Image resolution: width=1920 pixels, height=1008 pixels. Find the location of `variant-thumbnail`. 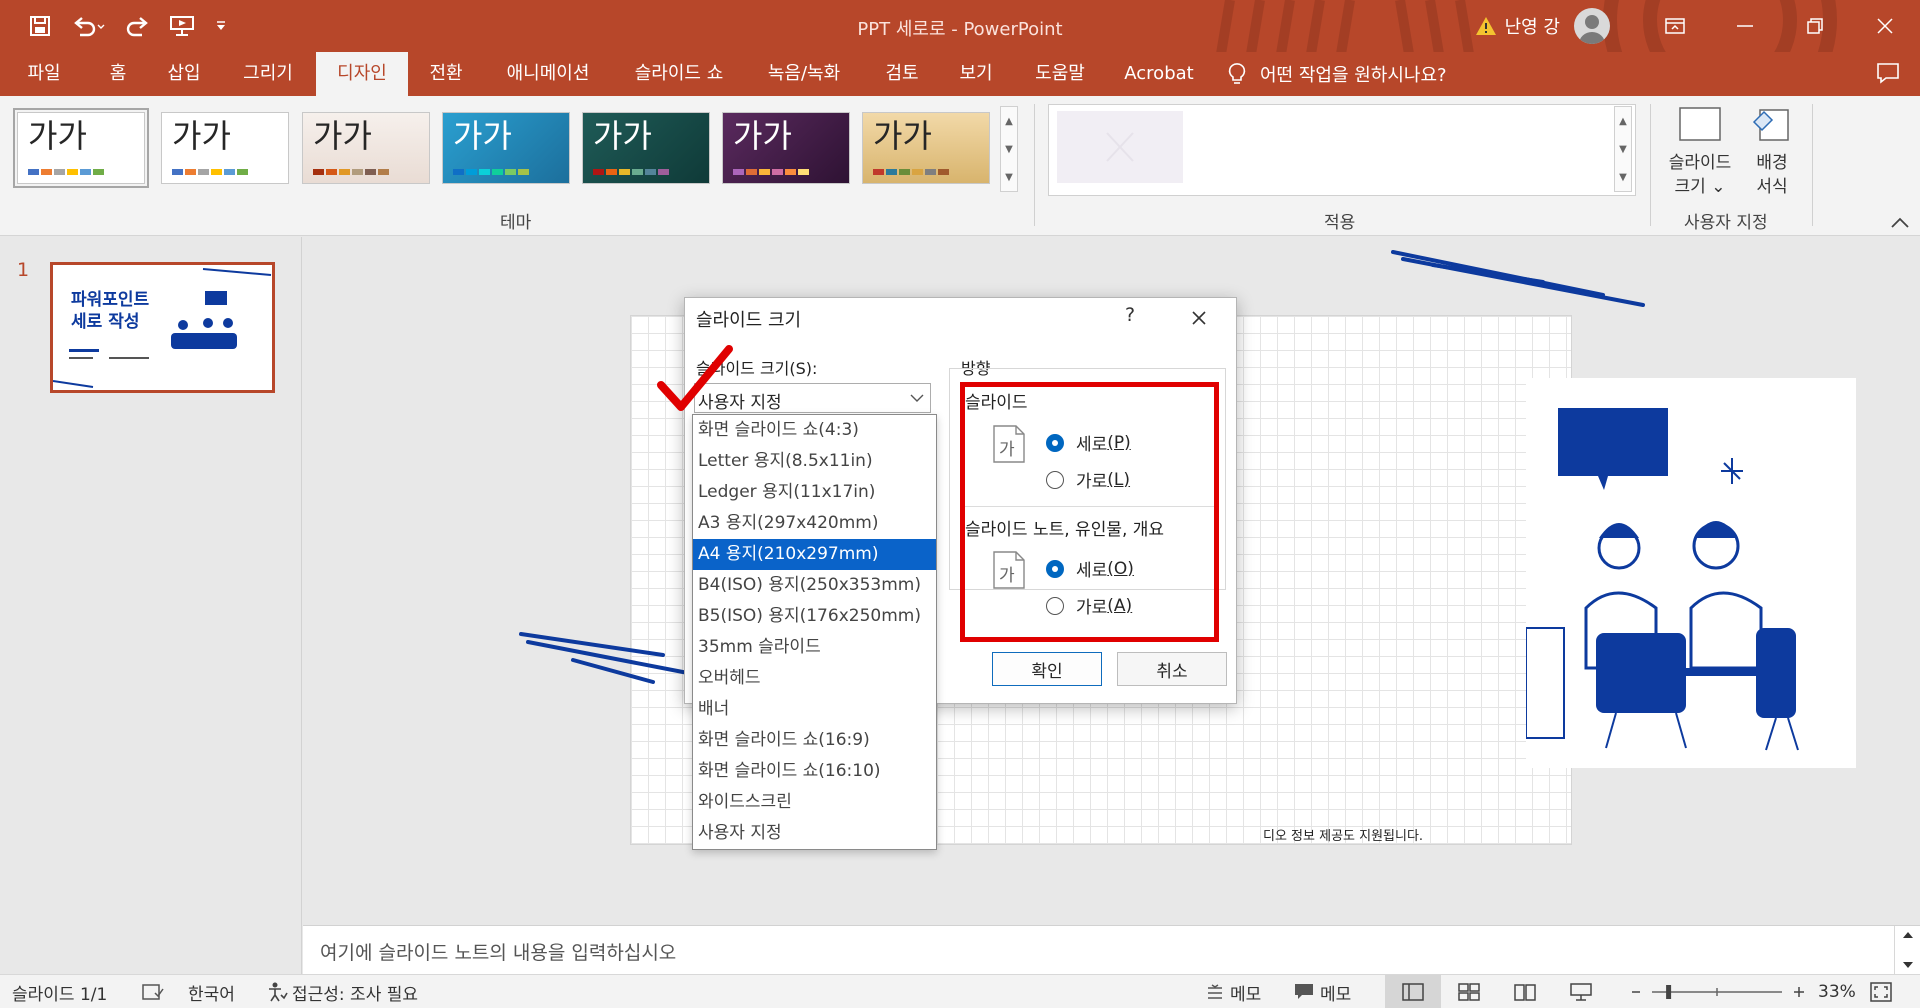

variant-thumbnail is located at coordinates (1120, 147).